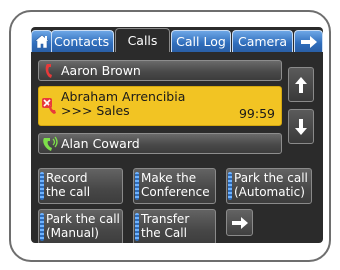  I want to click on call-name: Abraham Arrencibia, so click(123, 96).